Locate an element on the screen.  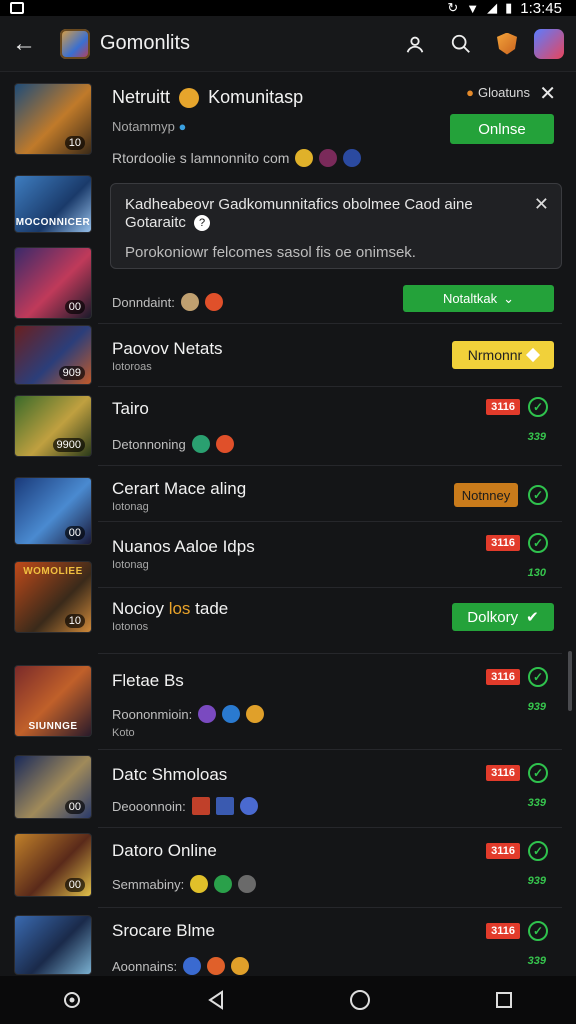
item-subtitle: Koto is located at coordinates (123, 733).